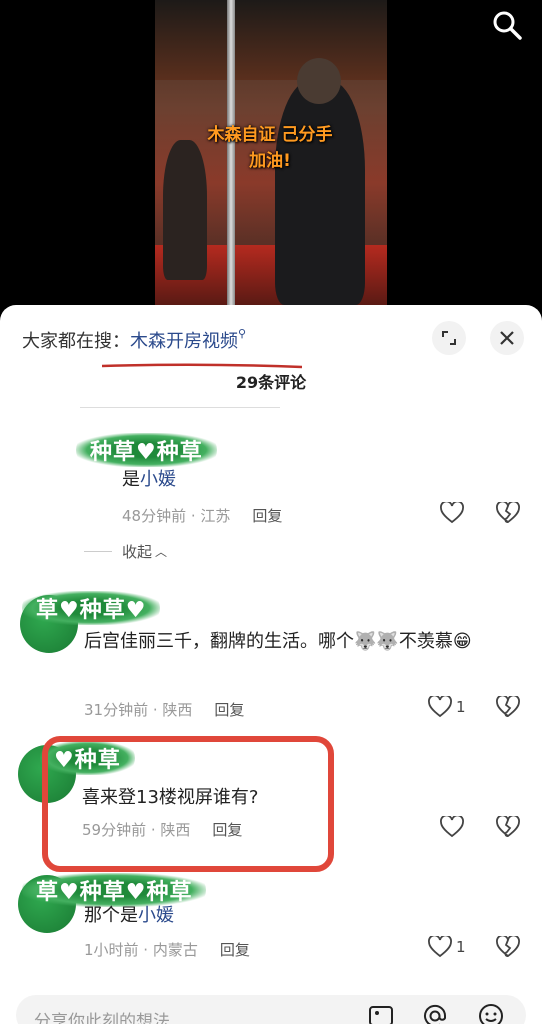 The height and width of the screenshot is (1024, 542). Describe the element at coordinates (449, 338) in the screenshot. I see `expand-icon` at that location.